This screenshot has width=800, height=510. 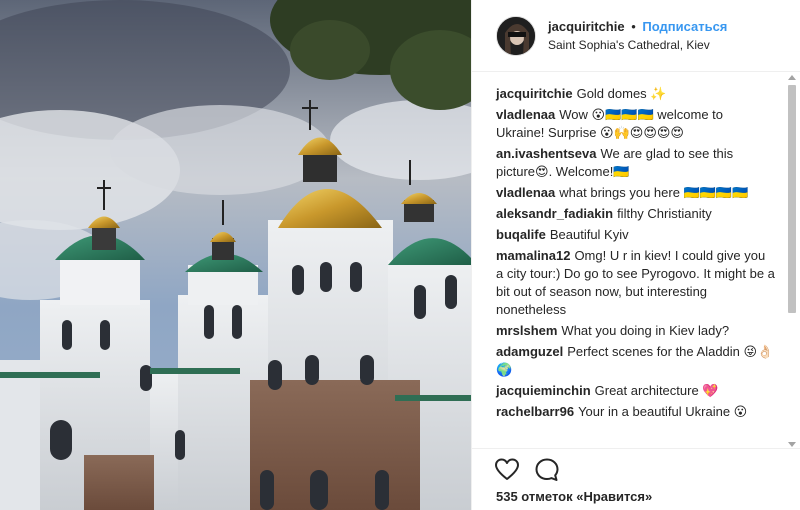 What do you see at coordinates (684, 26) in the screenshot?
I see `follow-button: Подписаться` at bounding box center [684, 26].